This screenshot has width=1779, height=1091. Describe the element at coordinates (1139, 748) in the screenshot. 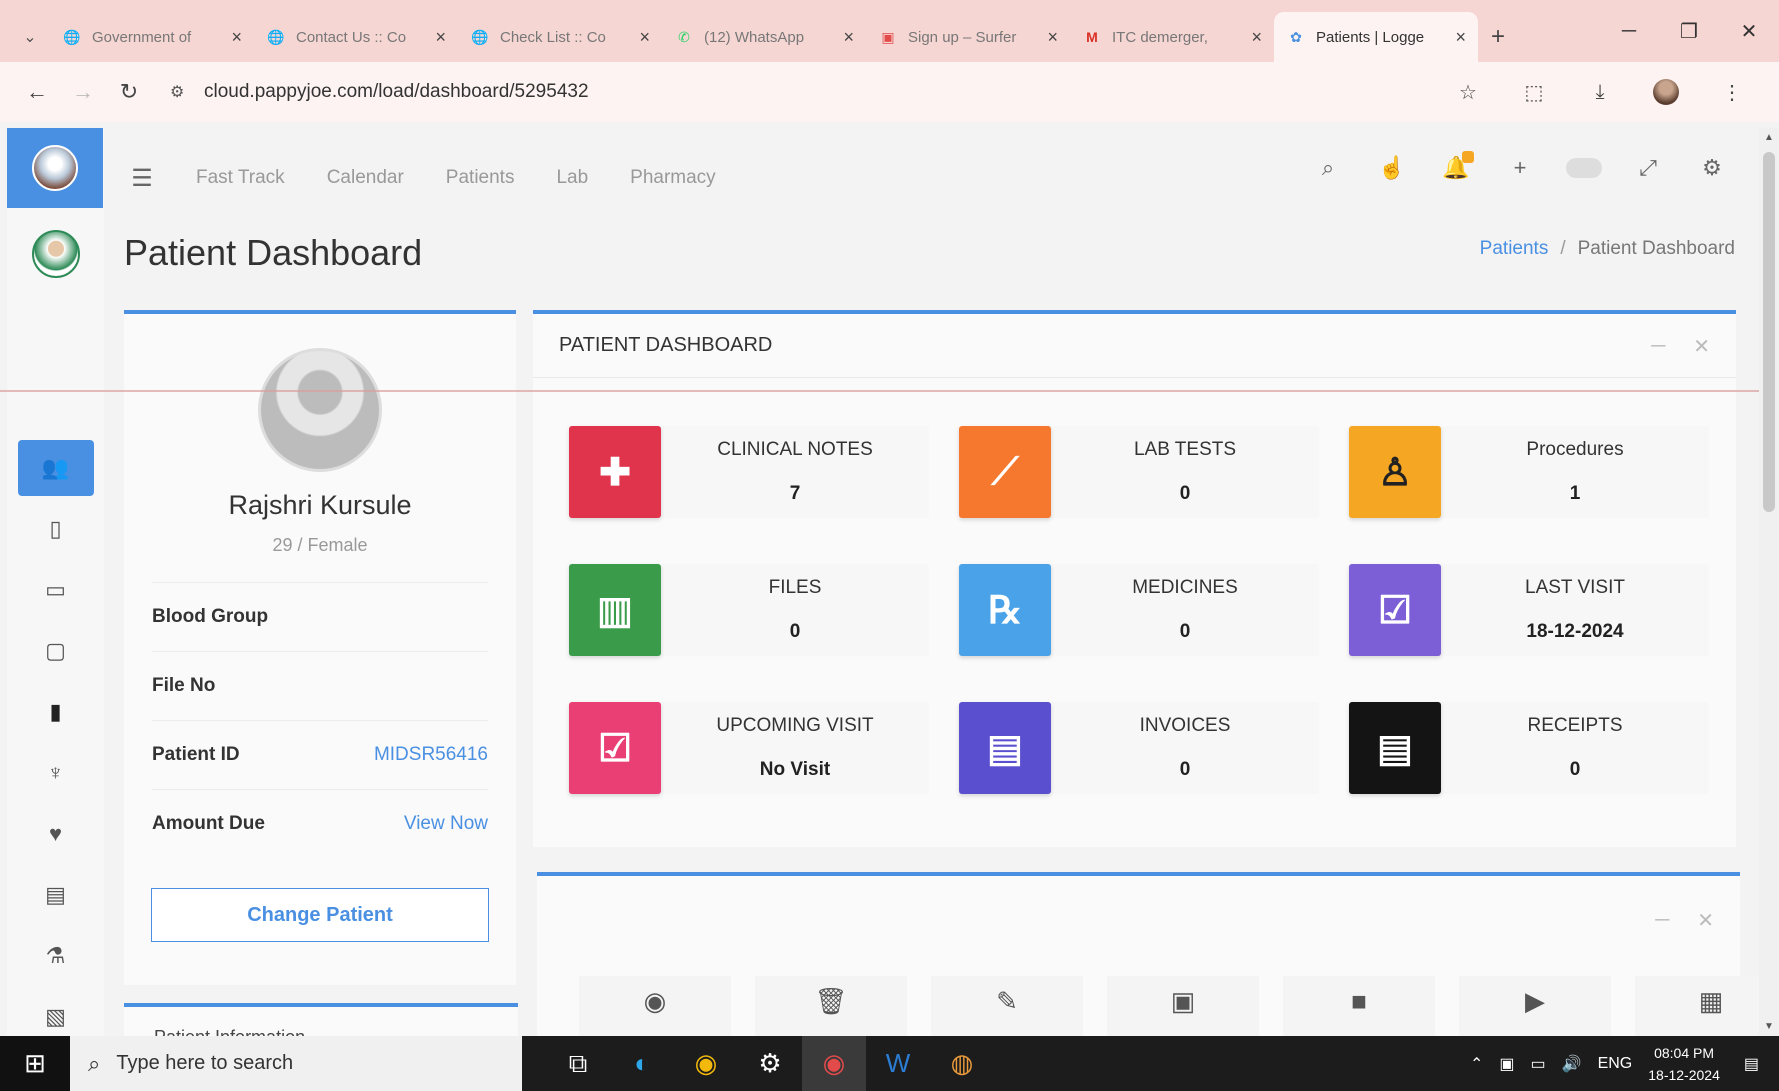

I see `tile-invoices: ▤ INVOICES 0` at that location.